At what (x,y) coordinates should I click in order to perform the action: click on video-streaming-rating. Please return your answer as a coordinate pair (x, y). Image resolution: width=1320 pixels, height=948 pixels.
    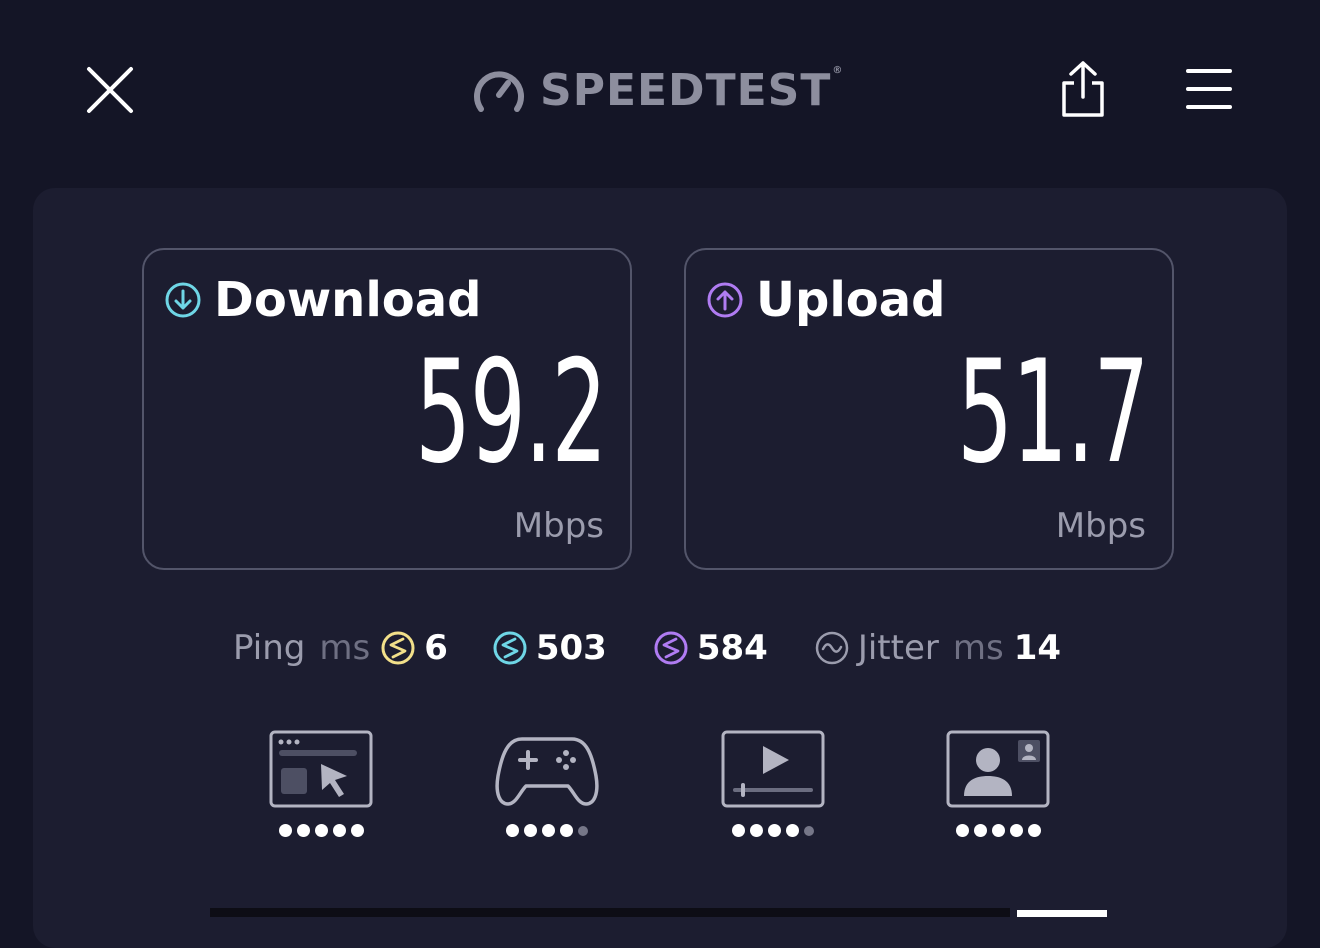
    Looking at the image, I should click on (773, 782).